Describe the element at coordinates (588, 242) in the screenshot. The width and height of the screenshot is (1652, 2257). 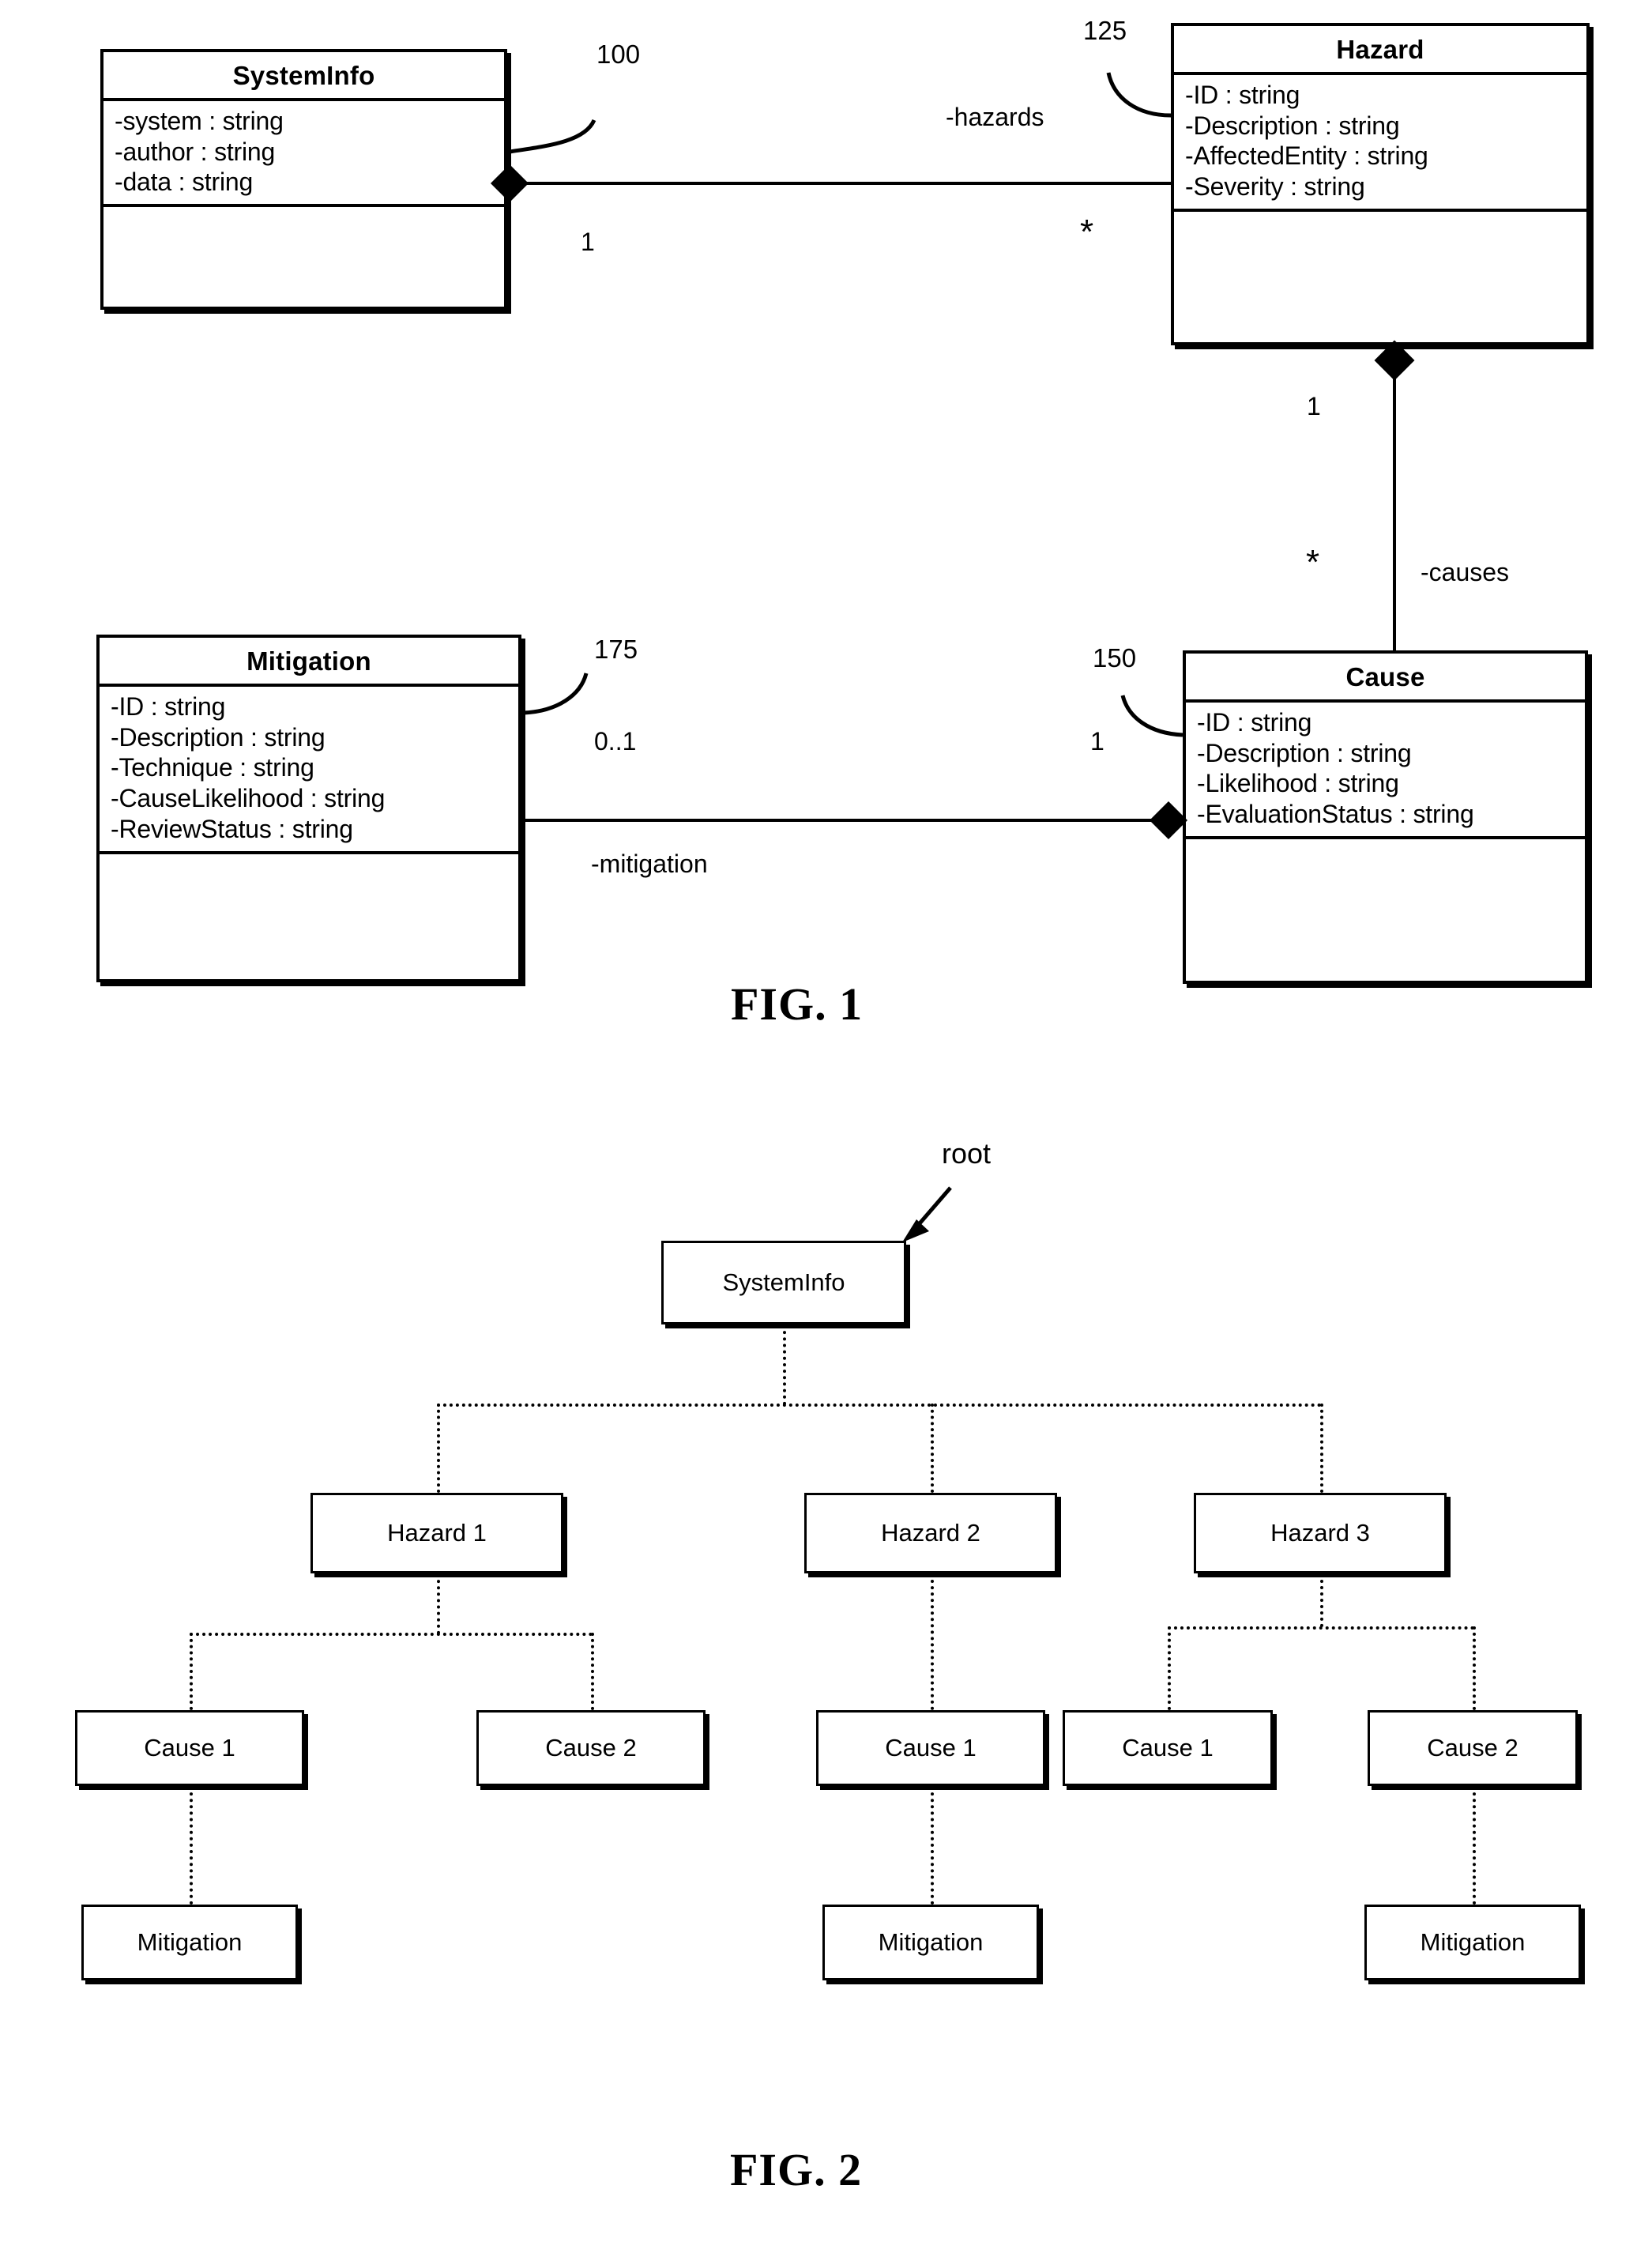
I see `multiplicity-systeminfo-end: 1` at that location.